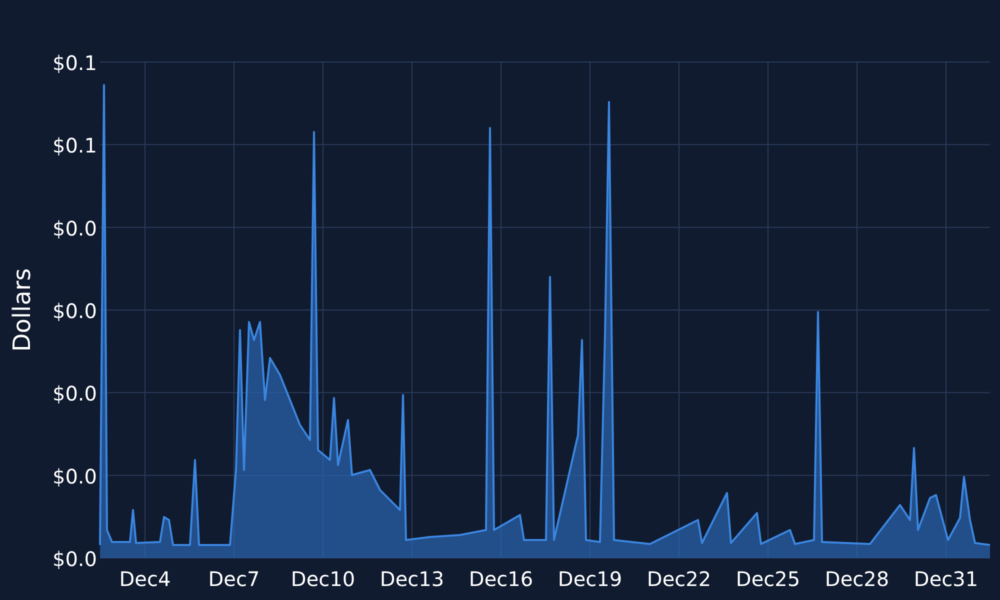 The width and height of the screenshot is (1000, 600). Describe the element at coordinates (323, 579) in the screenshot. I see `axis-label: Dec10` at that location.